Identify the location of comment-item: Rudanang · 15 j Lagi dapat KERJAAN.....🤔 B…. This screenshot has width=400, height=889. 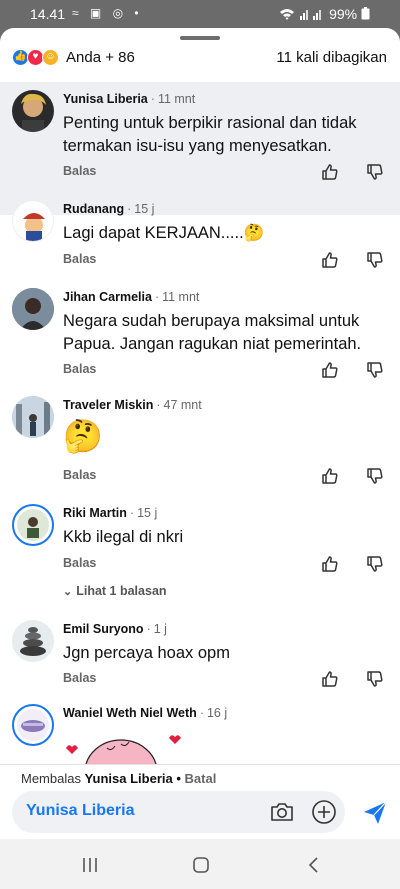
(200, 240).